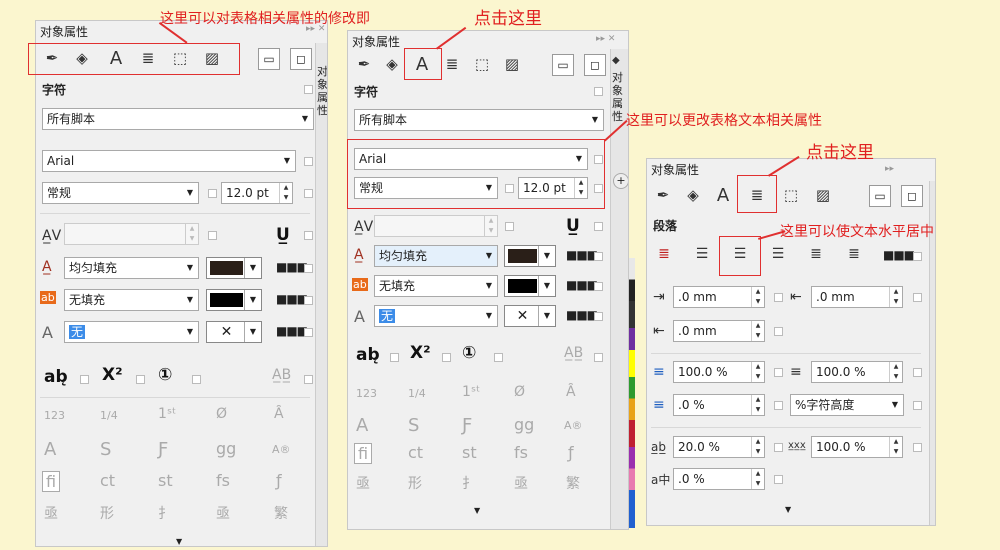  Describe the element at coordinates (509, 226) in the screenshot. I see `kerning-checkbox` at that location.